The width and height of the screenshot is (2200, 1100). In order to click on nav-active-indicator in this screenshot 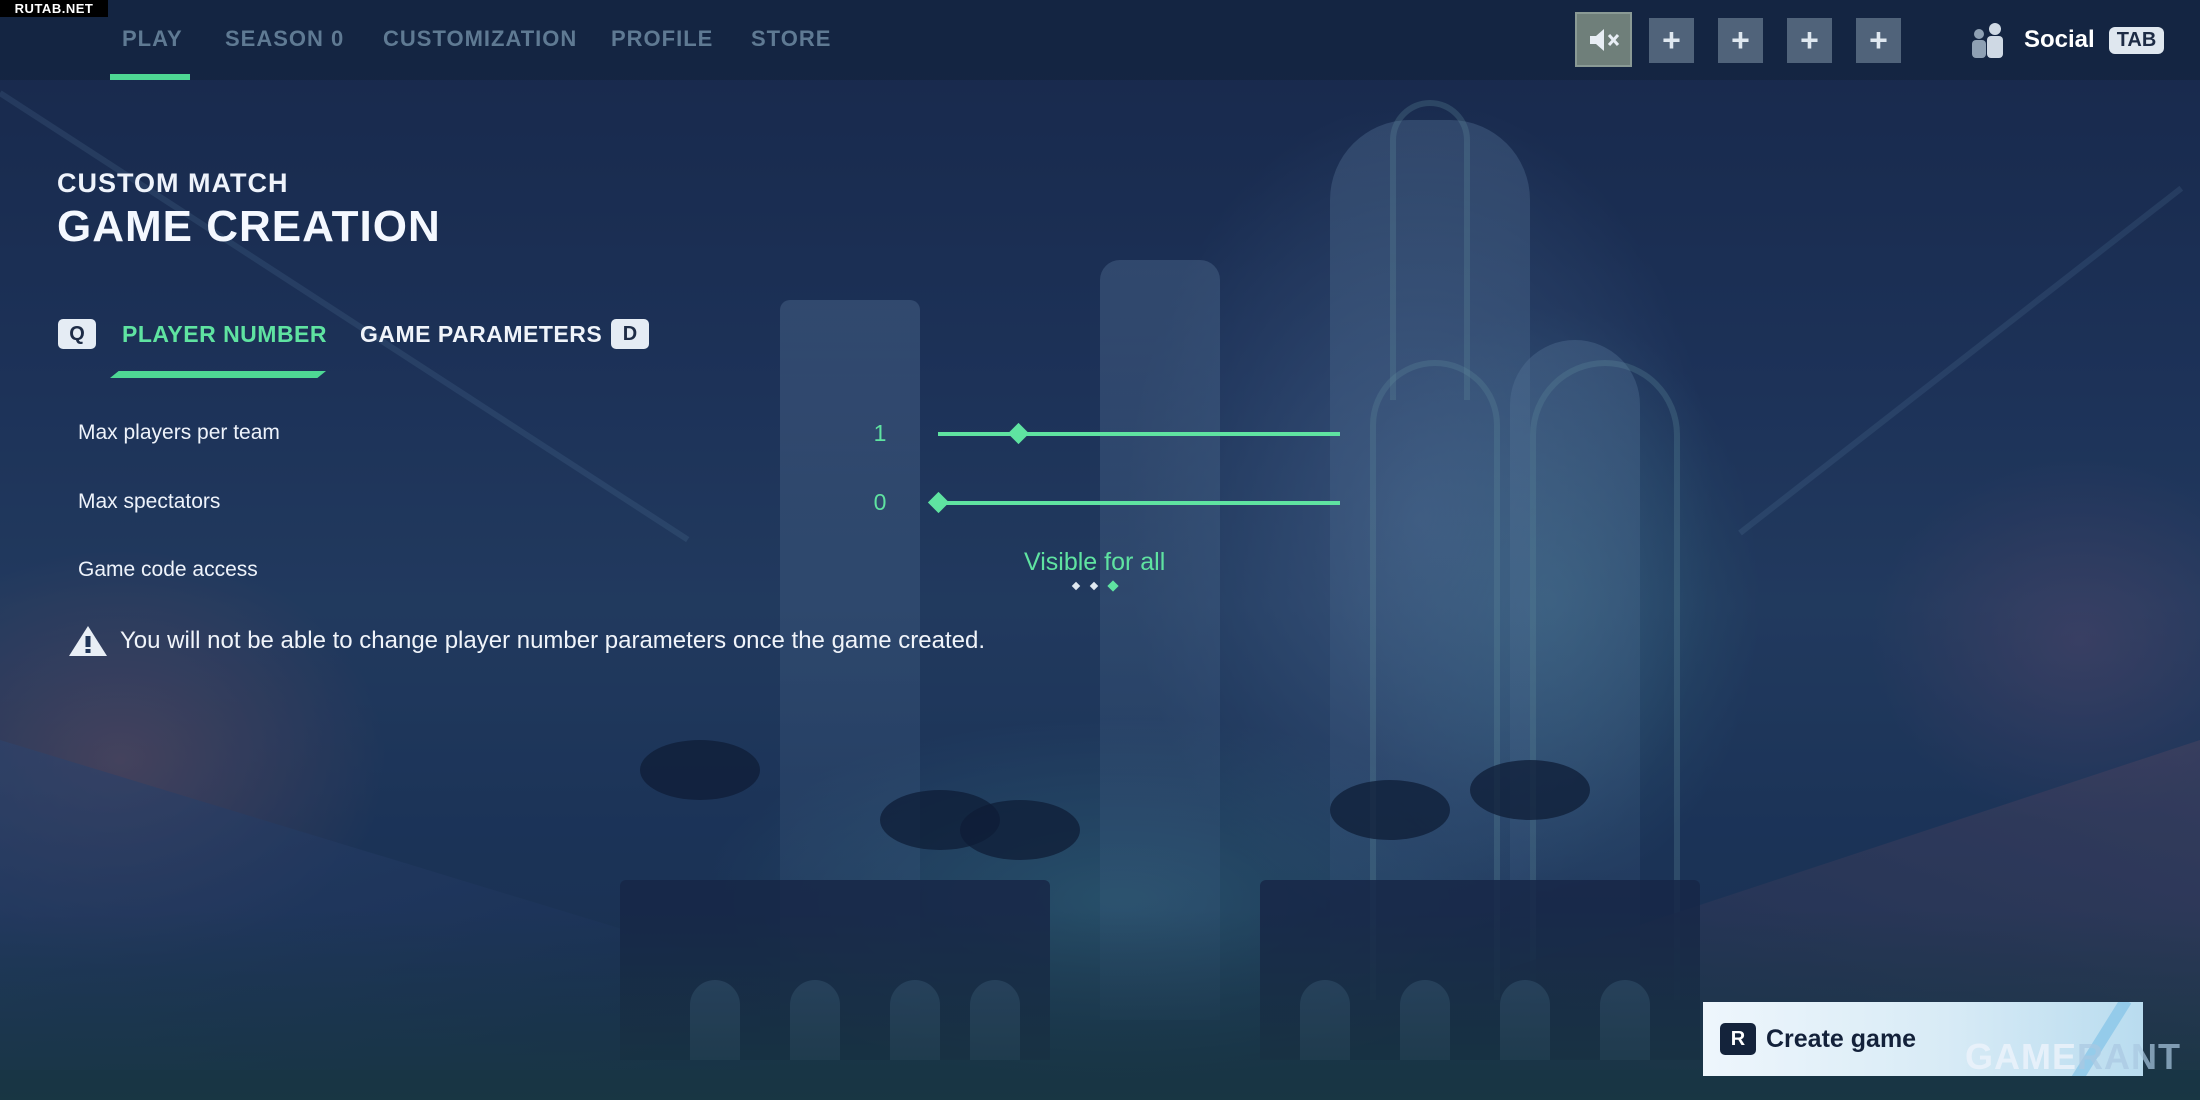, I will do `click(150, 77)`.